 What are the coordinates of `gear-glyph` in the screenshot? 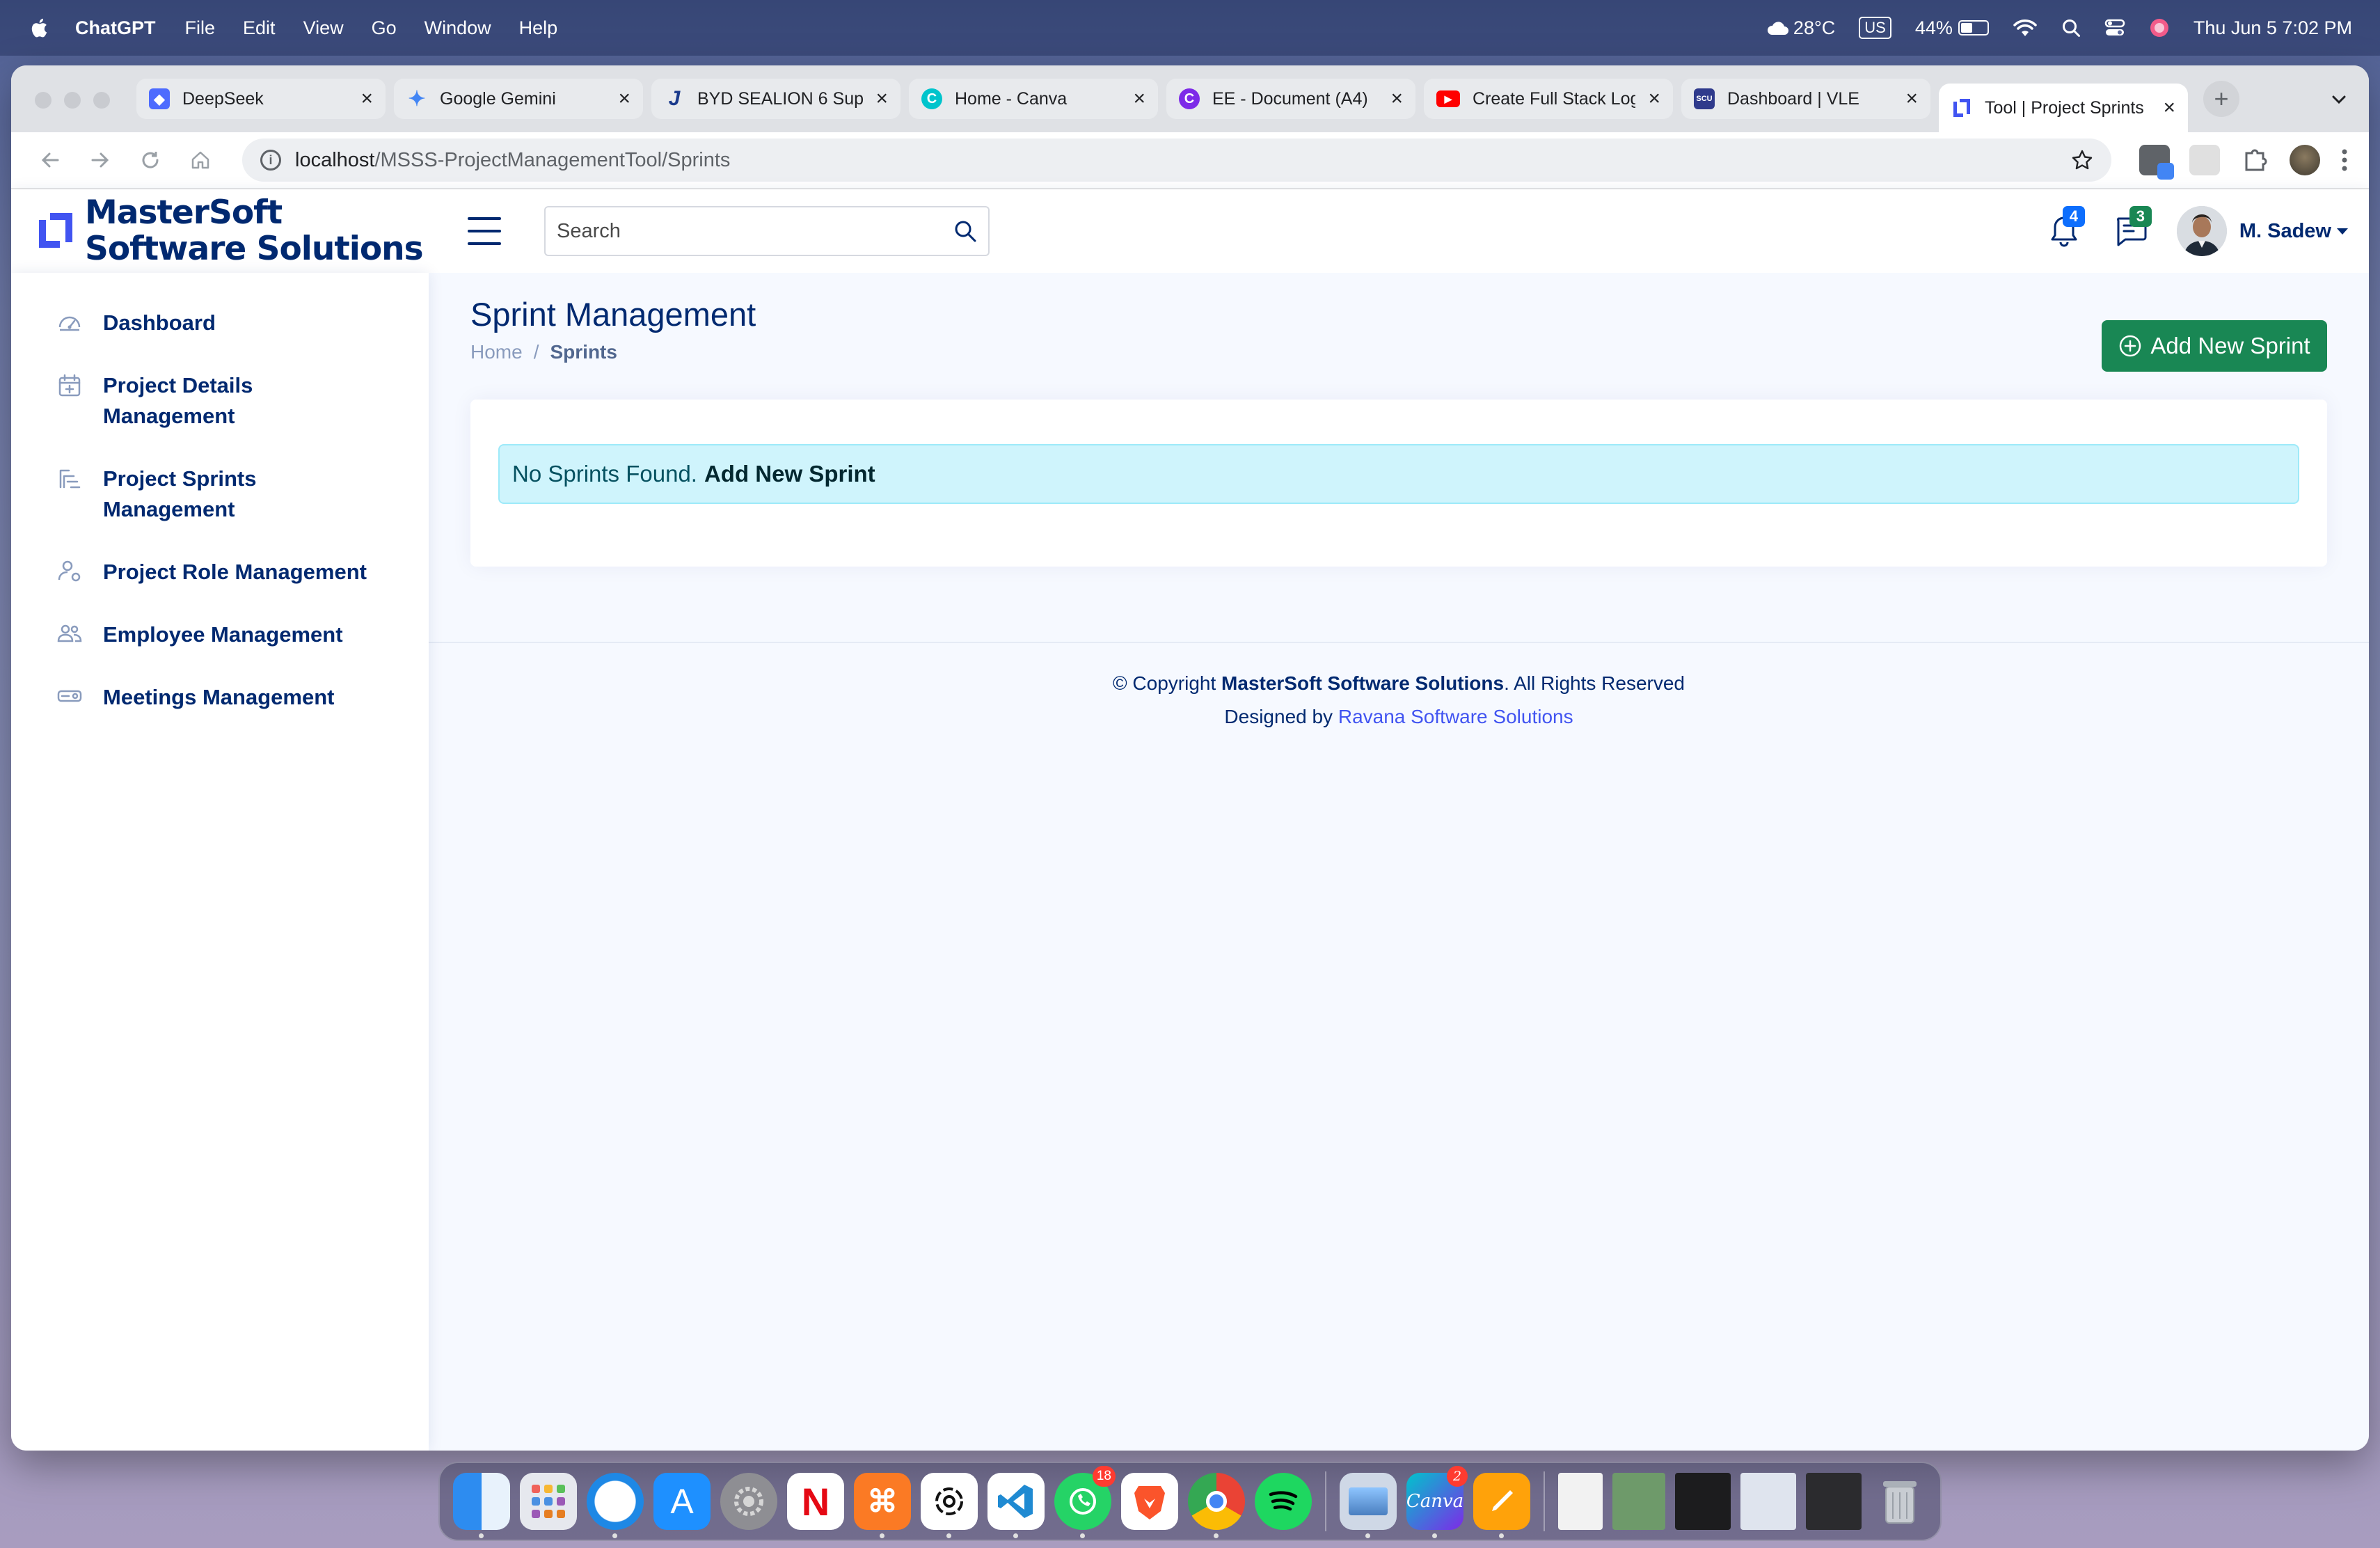 It's located at (748, 1501).